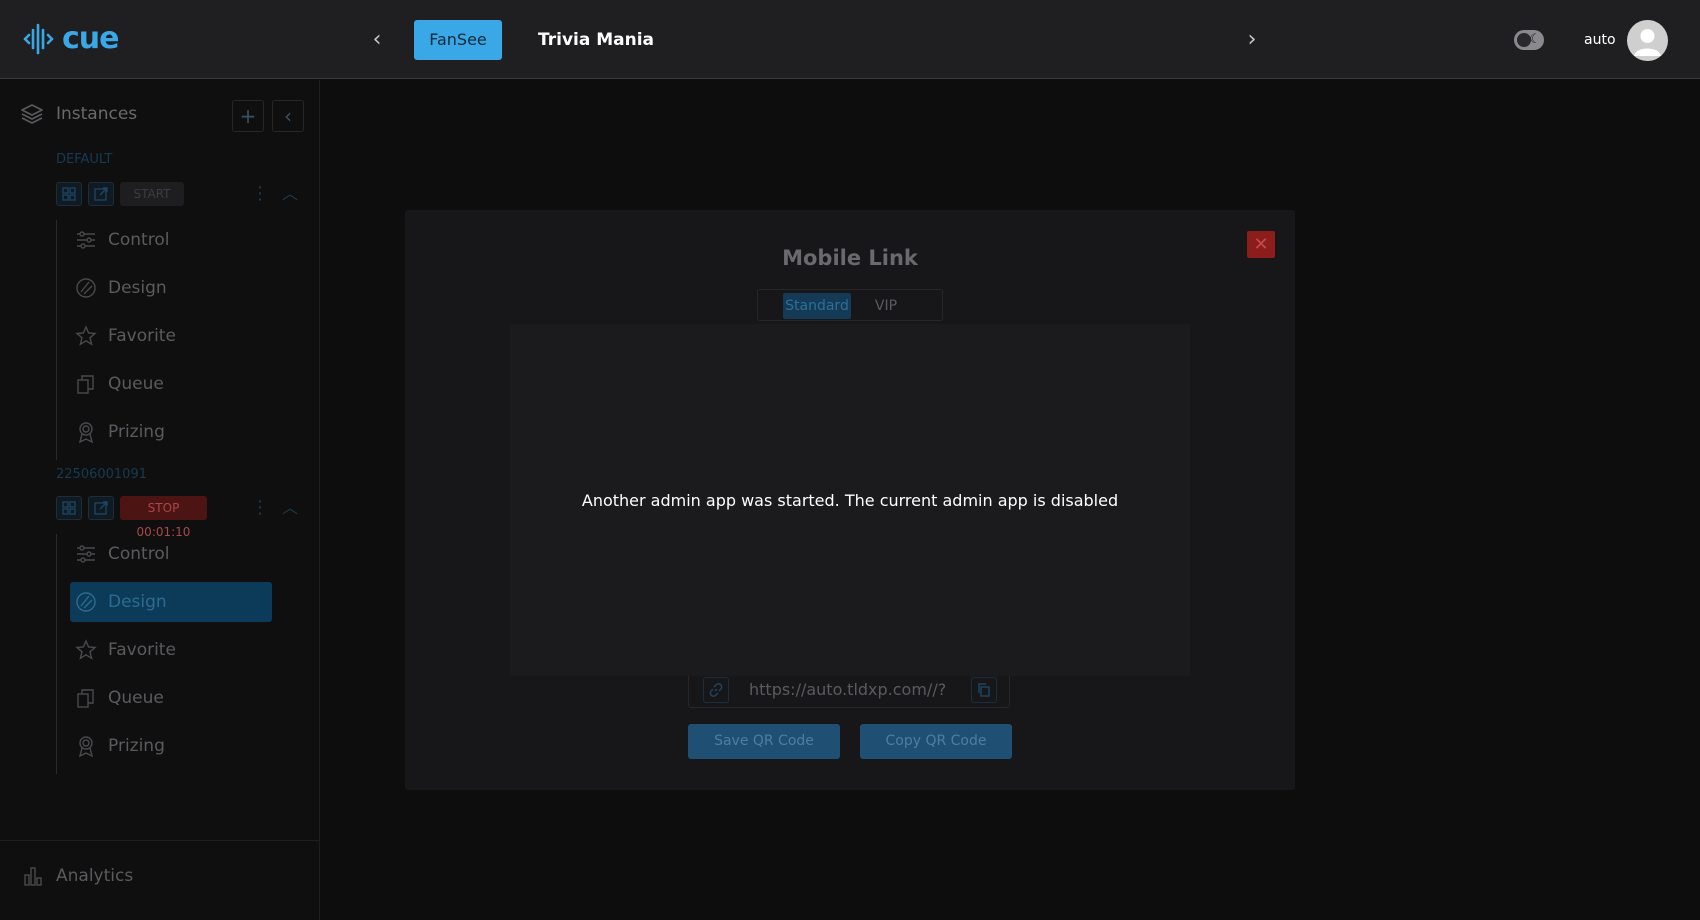 The height and width of the screenshot is (920, 1700). Describe the element at coordinates (90, 38) in the screenshot. I see `logo-text: cue` at that location.